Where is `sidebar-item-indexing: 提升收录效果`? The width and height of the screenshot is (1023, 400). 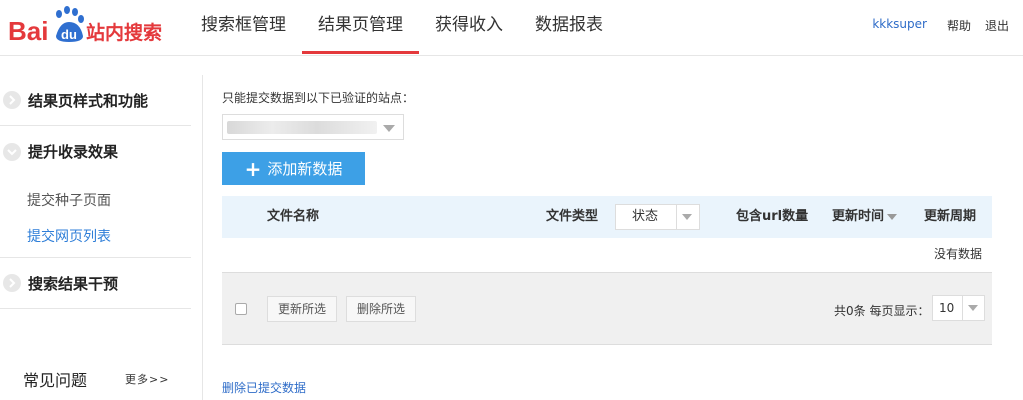 sidebar-item-indexing: 提升收录效果 is located at coordinates (95, 151).